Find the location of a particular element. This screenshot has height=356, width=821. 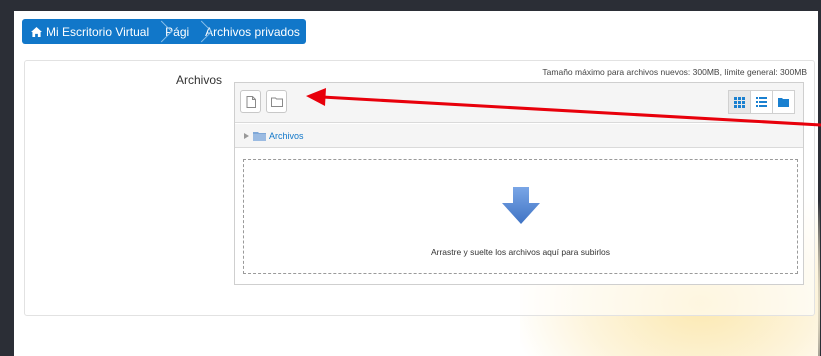

create-folder-button is located at coordinates (276, 101).